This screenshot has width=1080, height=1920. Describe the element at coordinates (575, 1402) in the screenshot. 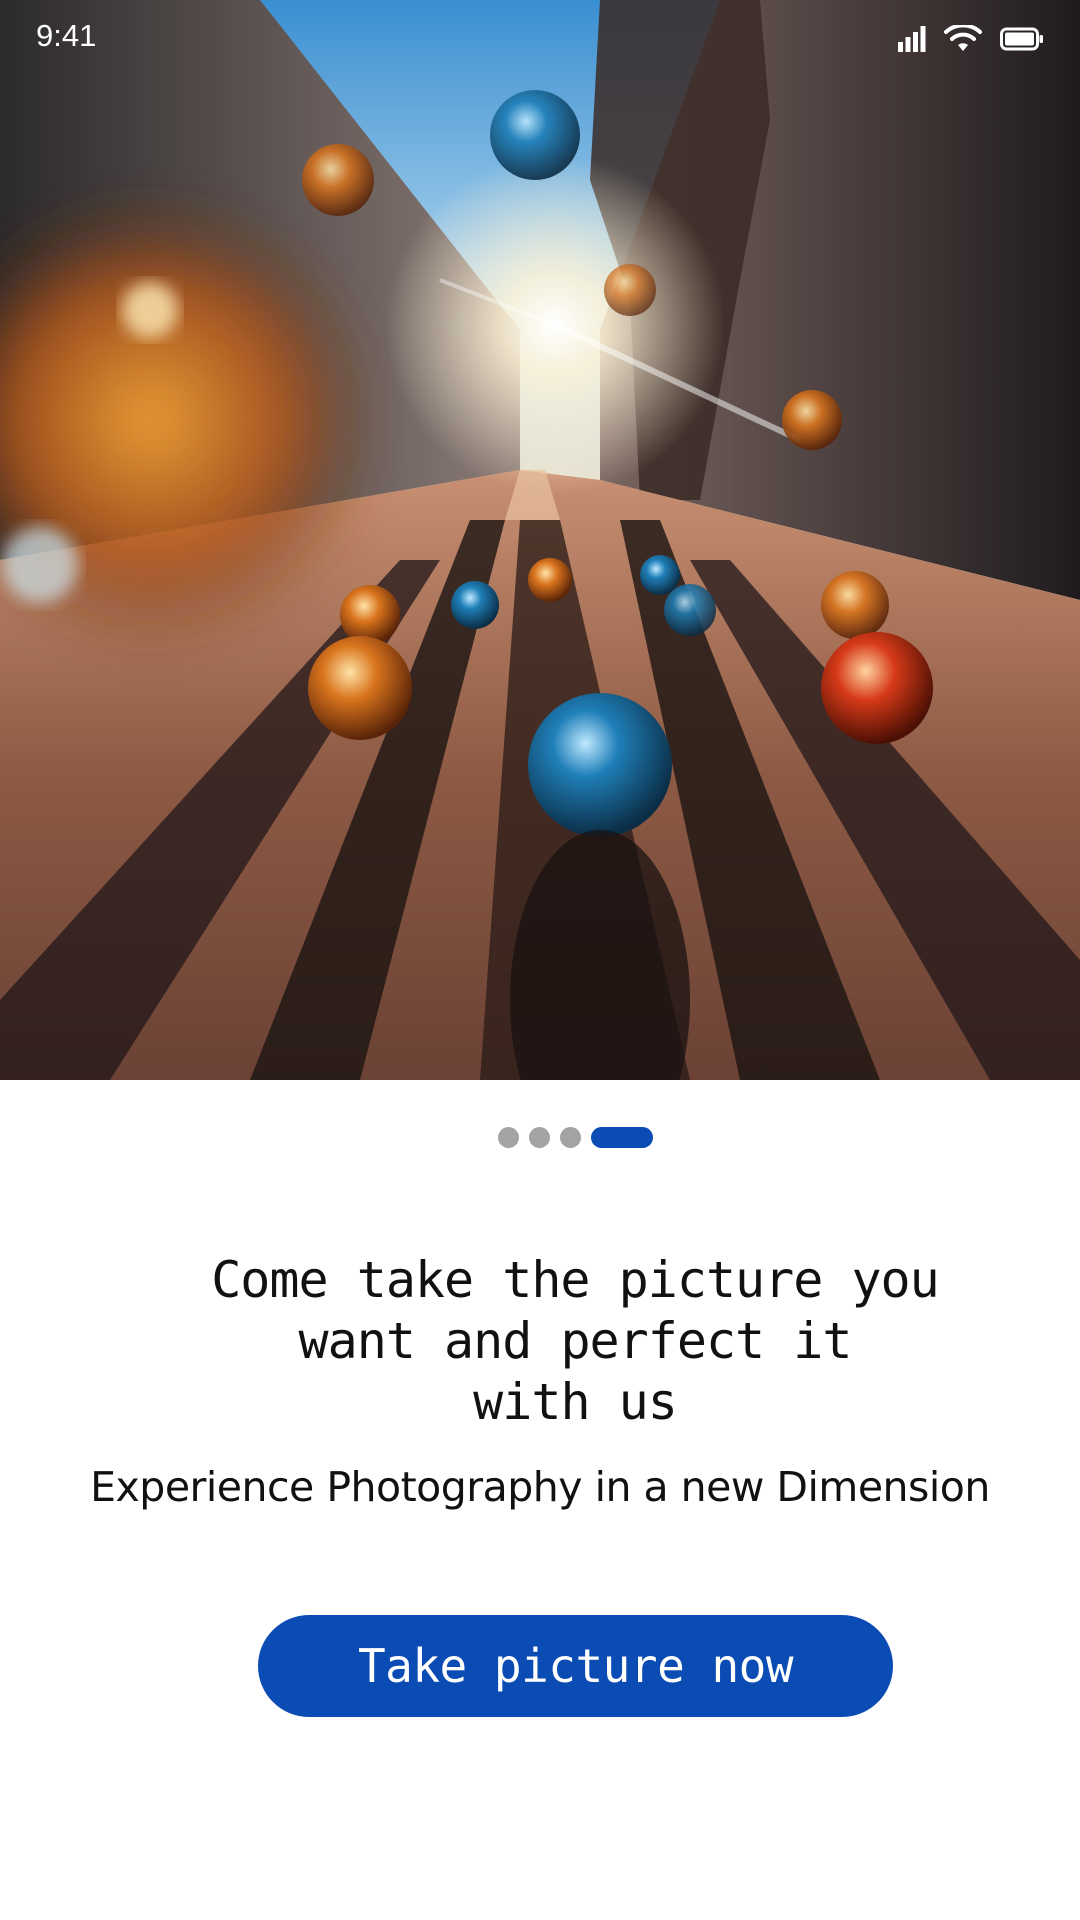

I see `headline-line-3: with us` at that location.